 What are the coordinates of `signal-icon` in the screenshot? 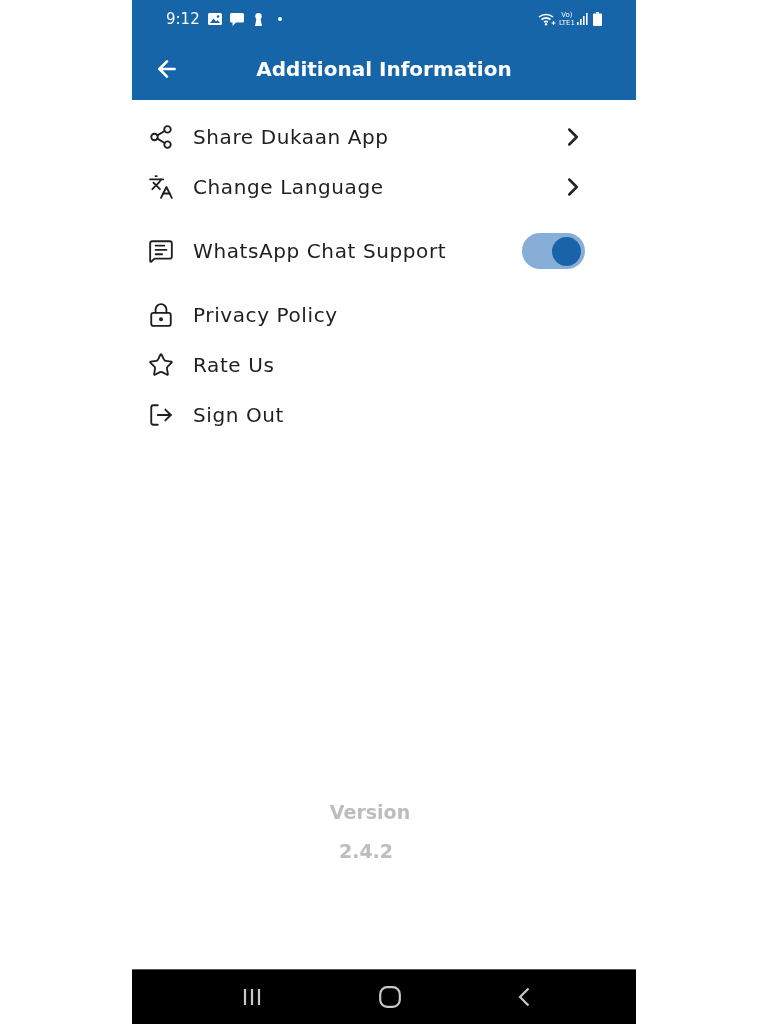 It's located at (582, 19).